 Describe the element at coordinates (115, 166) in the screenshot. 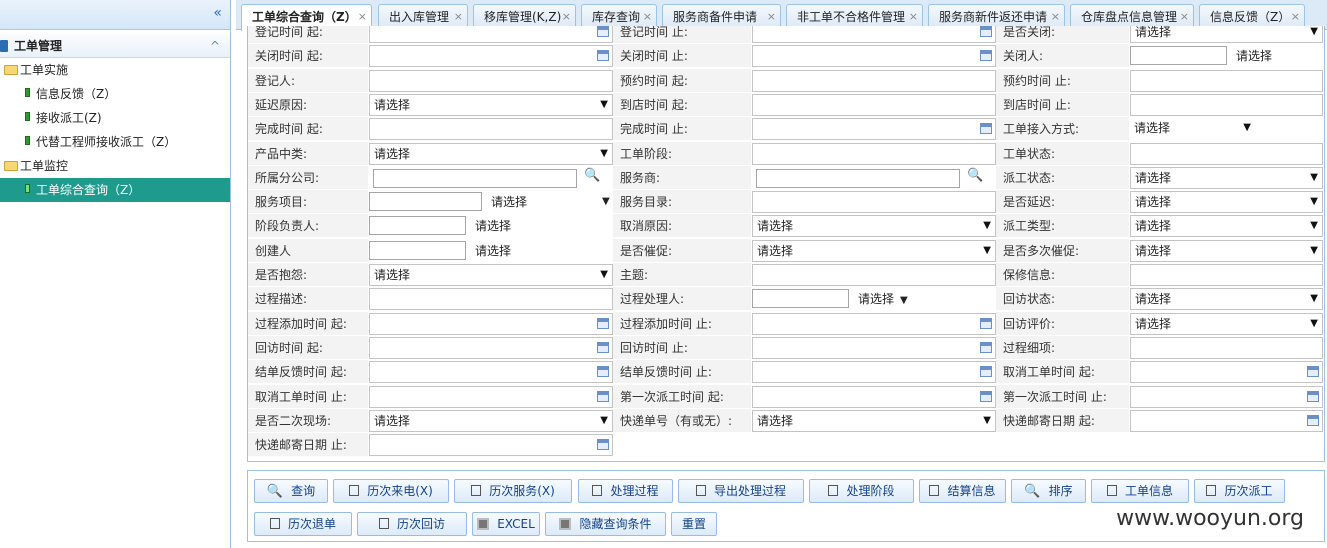

I see `tree-folder: 工单监控` at that location.